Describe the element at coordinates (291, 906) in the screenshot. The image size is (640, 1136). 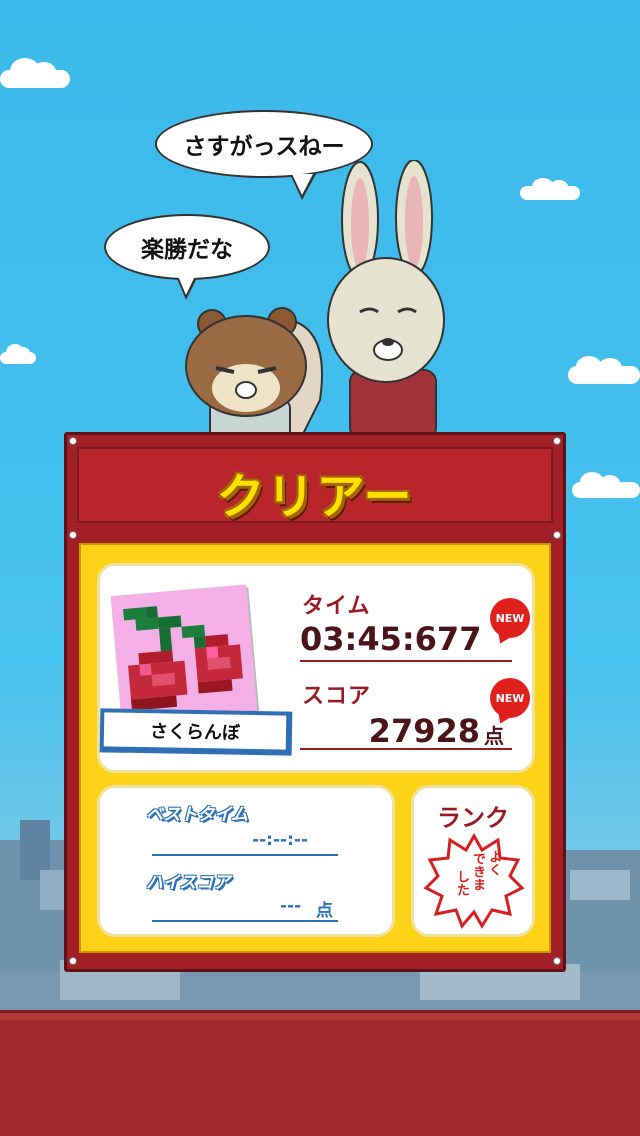
I see `high-score-value: ---` at that location.